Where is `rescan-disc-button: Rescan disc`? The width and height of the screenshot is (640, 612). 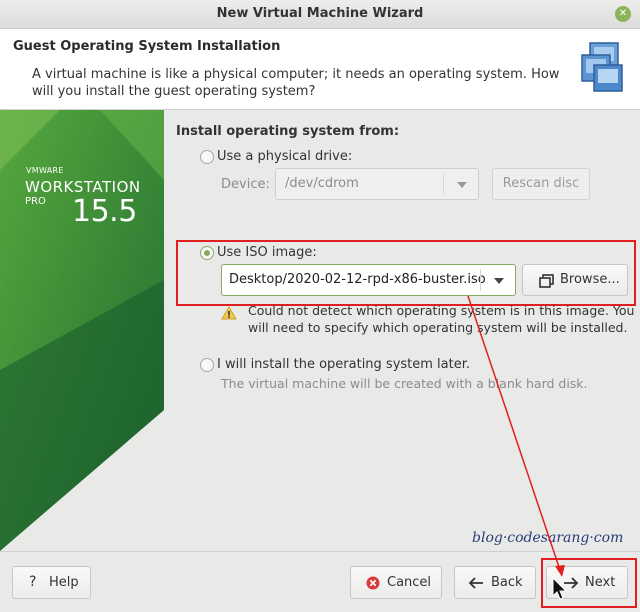
rescan-disc-button: Rescan disc is located at coordinates (541, 184).